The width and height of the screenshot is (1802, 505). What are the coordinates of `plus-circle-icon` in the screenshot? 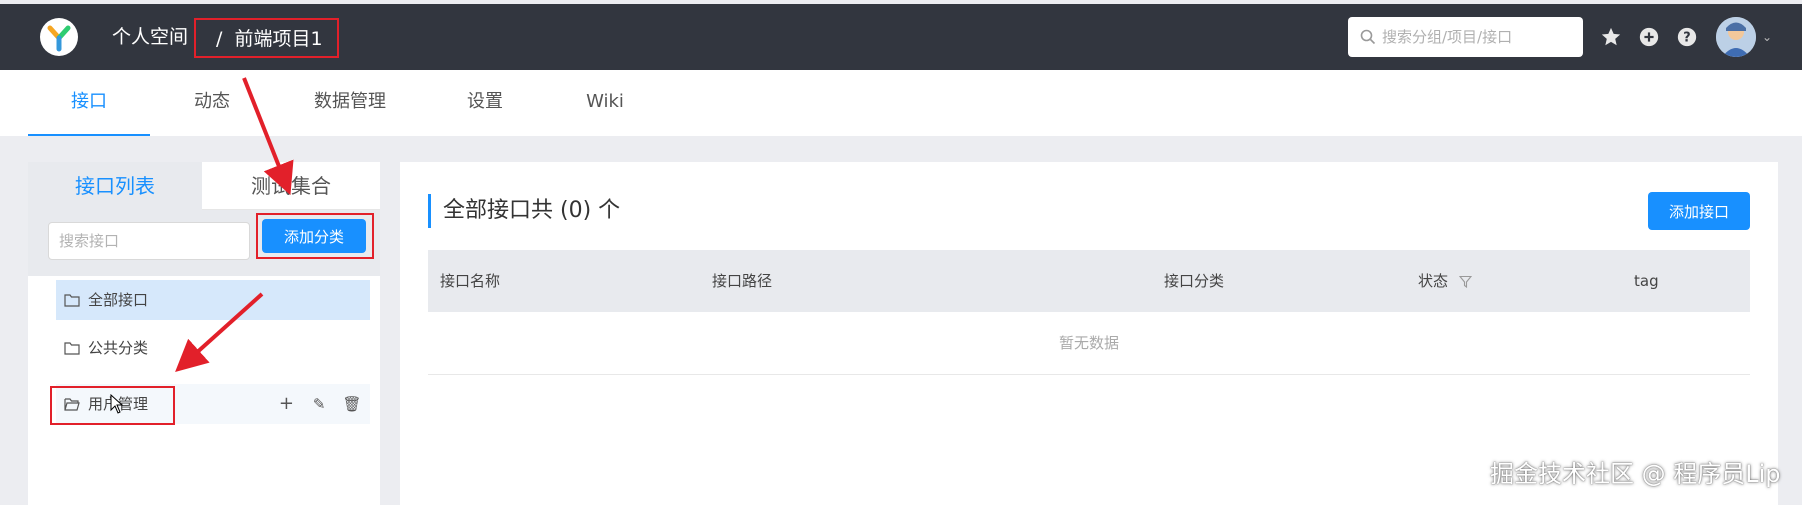 It's located at (1649, 37).